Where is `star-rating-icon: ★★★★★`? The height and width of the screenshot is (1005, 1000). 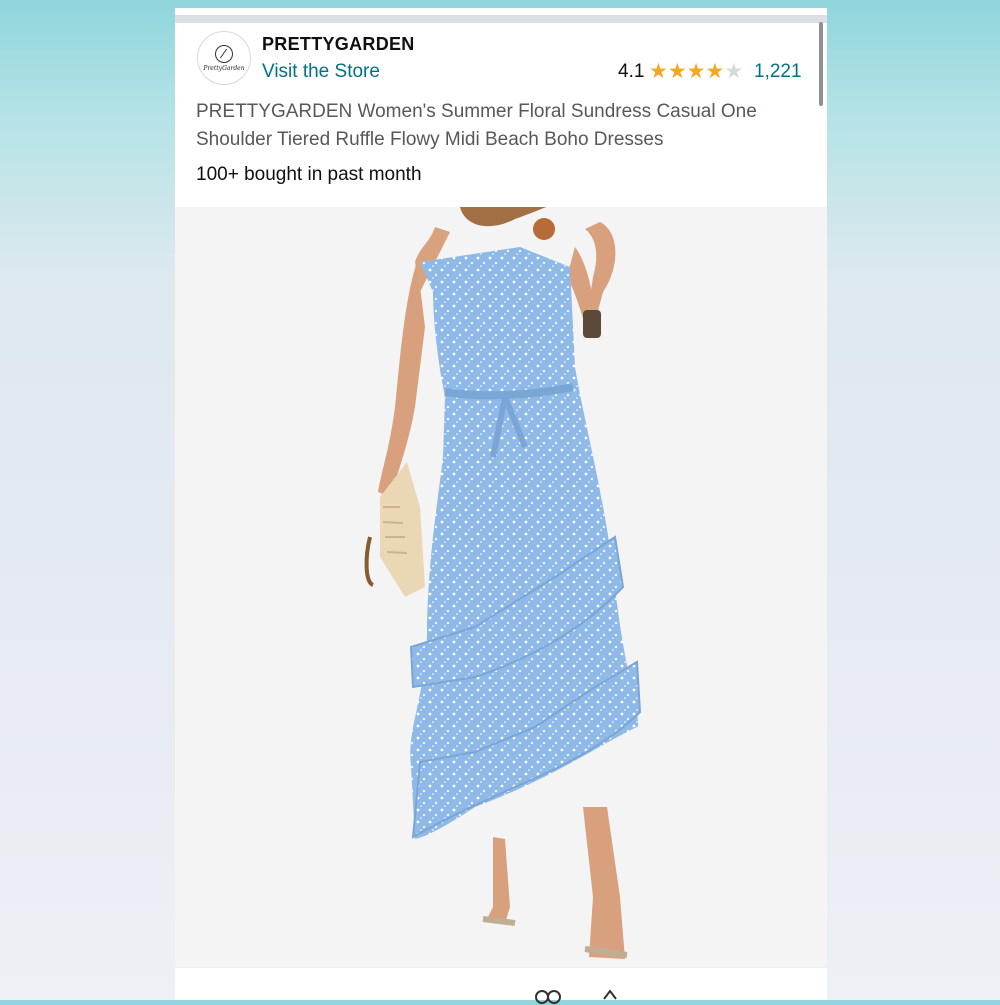
star-rating-icon: ★★★★★ is located at coordinates (696, 71).